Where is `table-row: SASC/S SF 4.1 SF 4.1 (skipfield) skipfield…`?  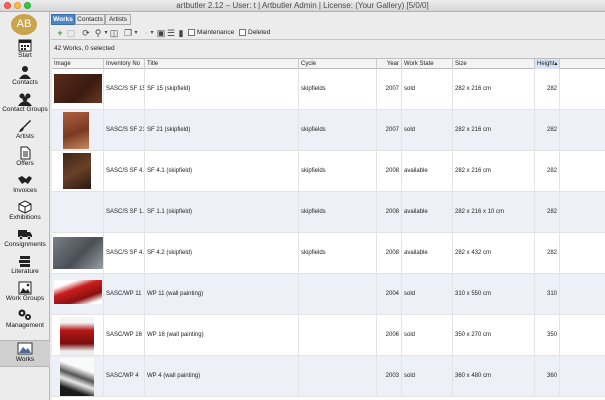 table-row: SASC/S SF 4.1 SF 4.1 (skipfield) skipfield… is located at coordinates (328, 171).